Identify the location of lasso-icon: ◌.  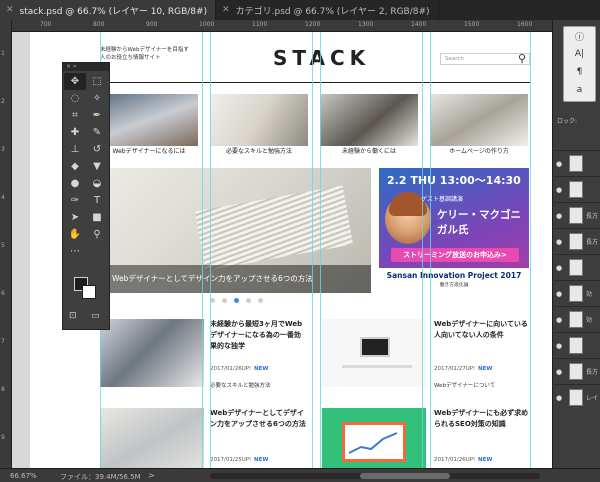
(75, 98).